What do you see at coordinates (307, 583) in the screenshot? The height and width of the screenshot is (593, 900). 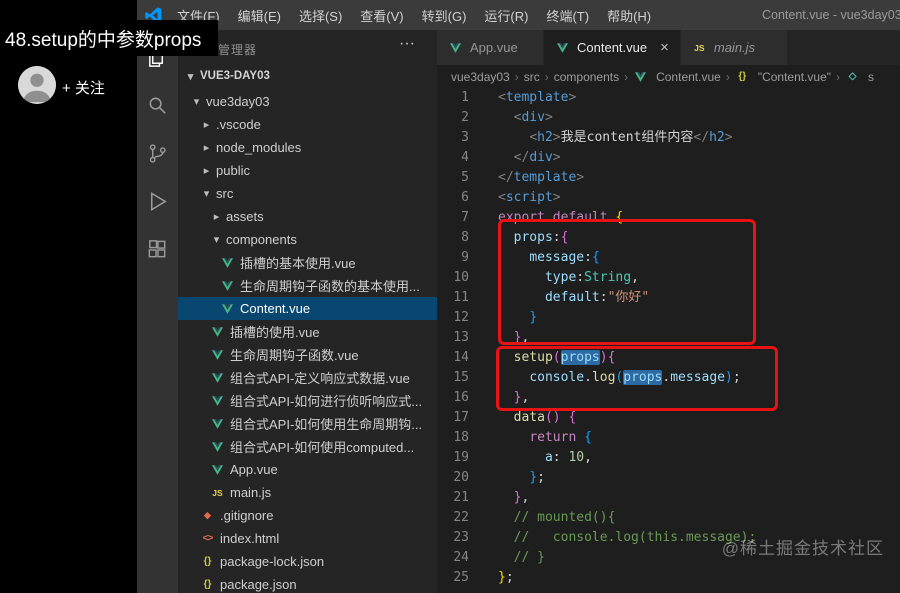 I see `tree-item: {} package.json` at bounding box center [307, 583].